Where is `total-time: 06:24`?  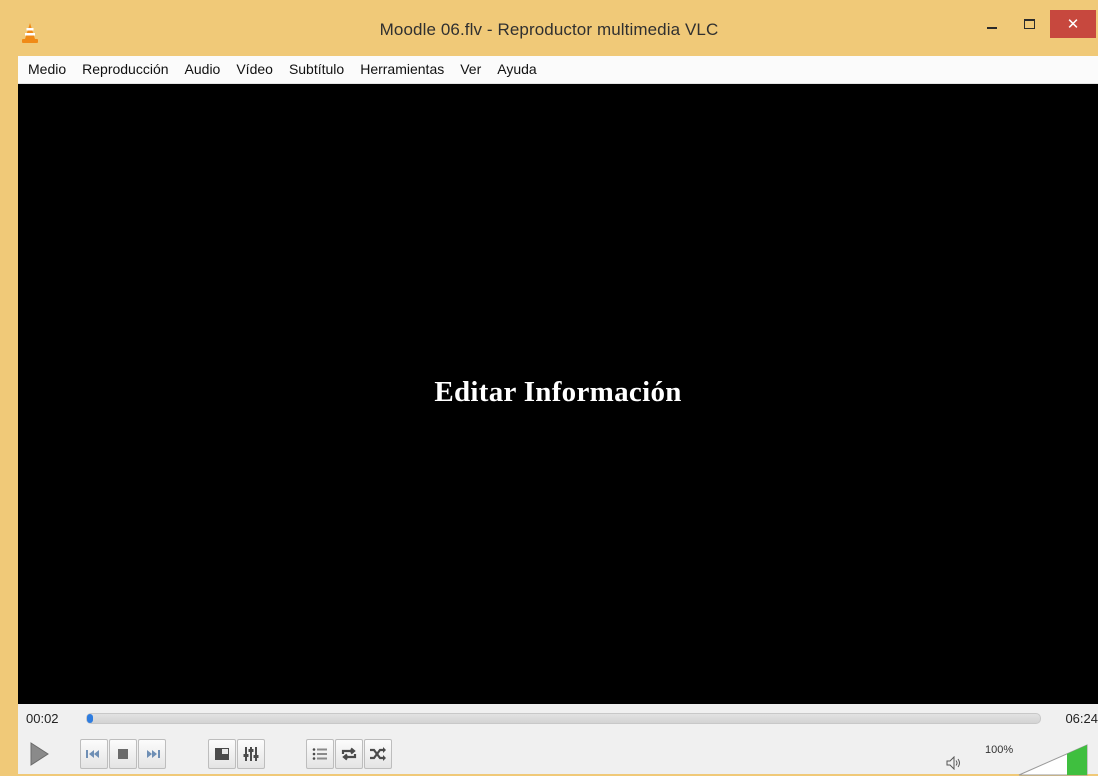
total-time: 06:24 is located at coordinates (1081, 718).